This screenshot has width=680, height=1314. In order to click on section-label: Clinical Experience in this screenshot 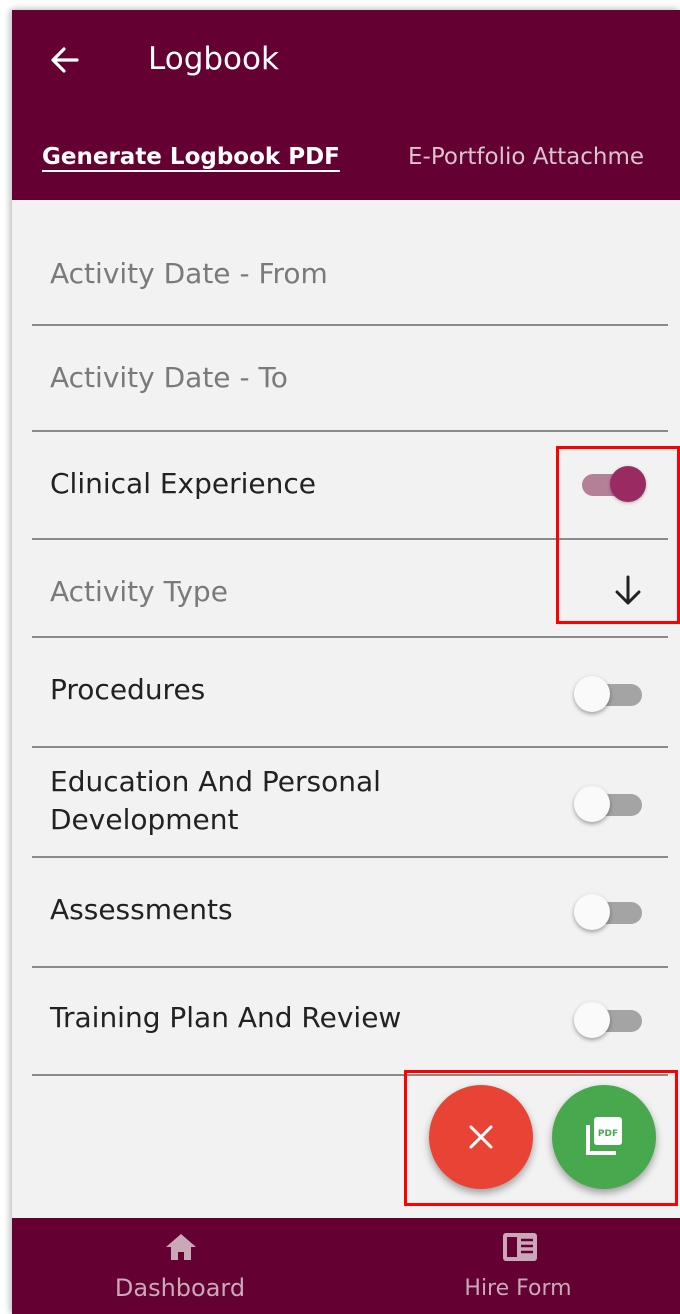, I will do `click(183, 483)`.